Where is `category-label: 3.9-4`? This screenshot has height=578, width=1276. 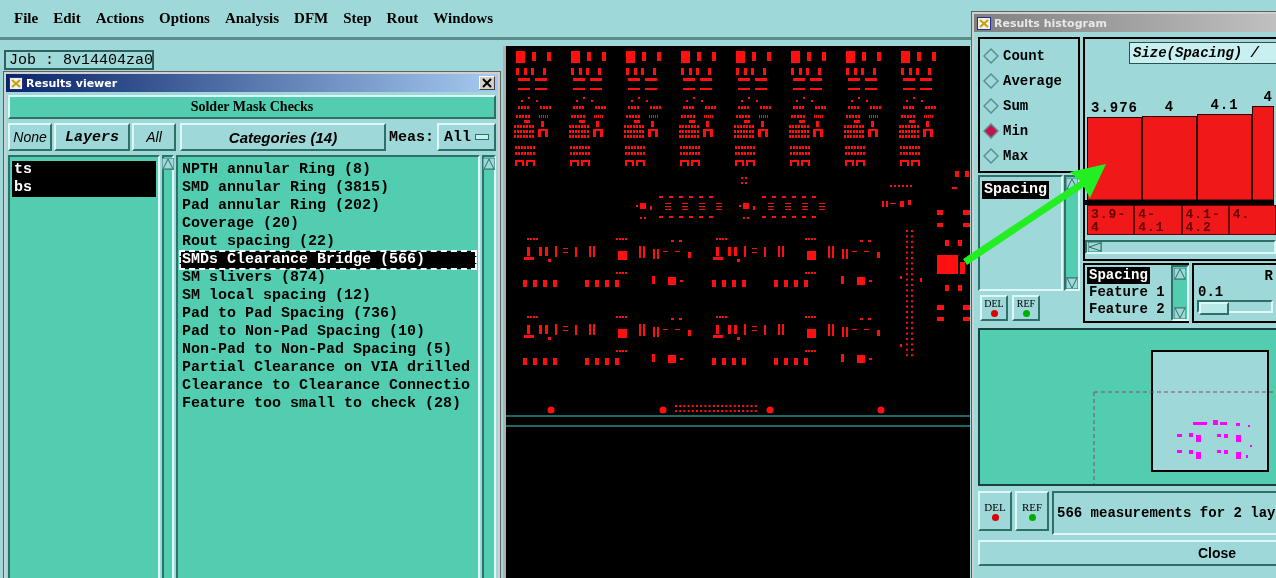 category-label: 3.9-4 is located at coordinates (1111, 220).